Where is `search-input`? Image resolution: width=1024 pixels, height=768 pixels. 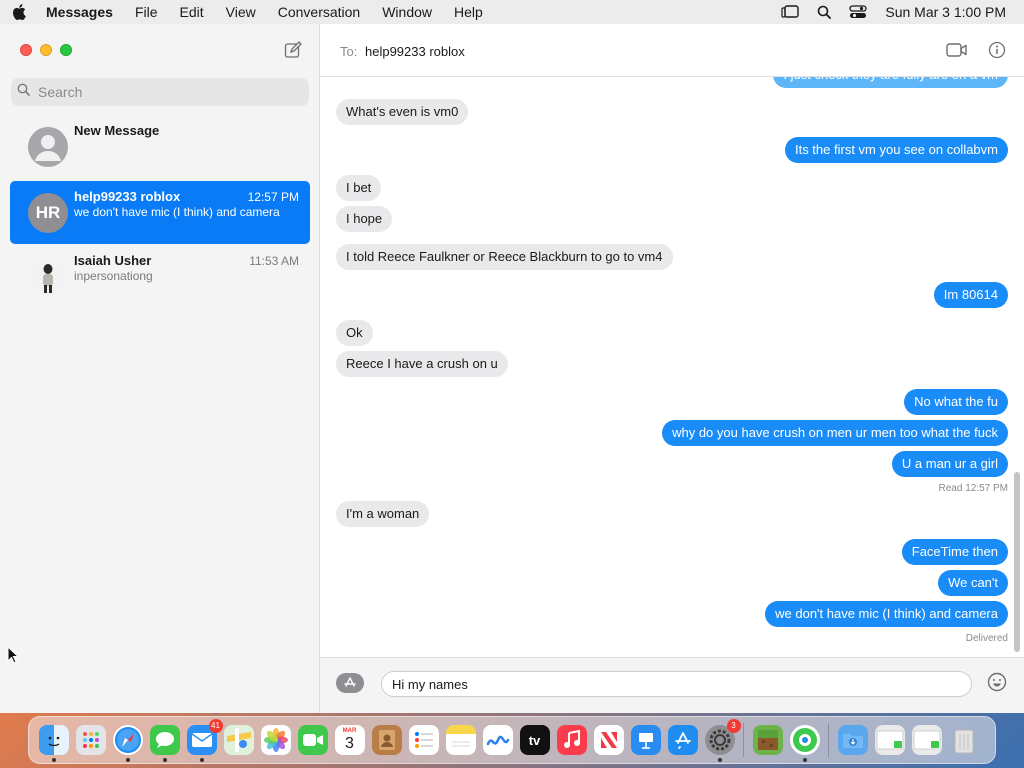 search-input is located at coordinates (163, 92).